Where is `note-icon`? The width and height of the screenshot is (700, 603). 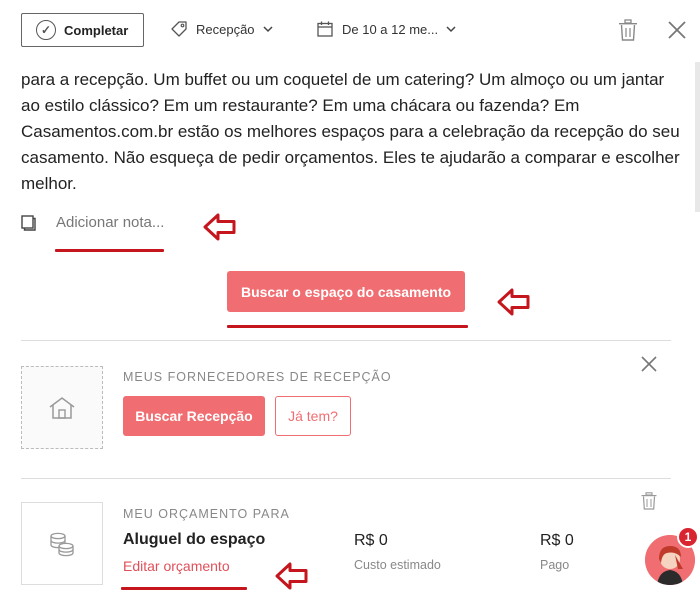 note-icon is located at coordinates (28, 222).